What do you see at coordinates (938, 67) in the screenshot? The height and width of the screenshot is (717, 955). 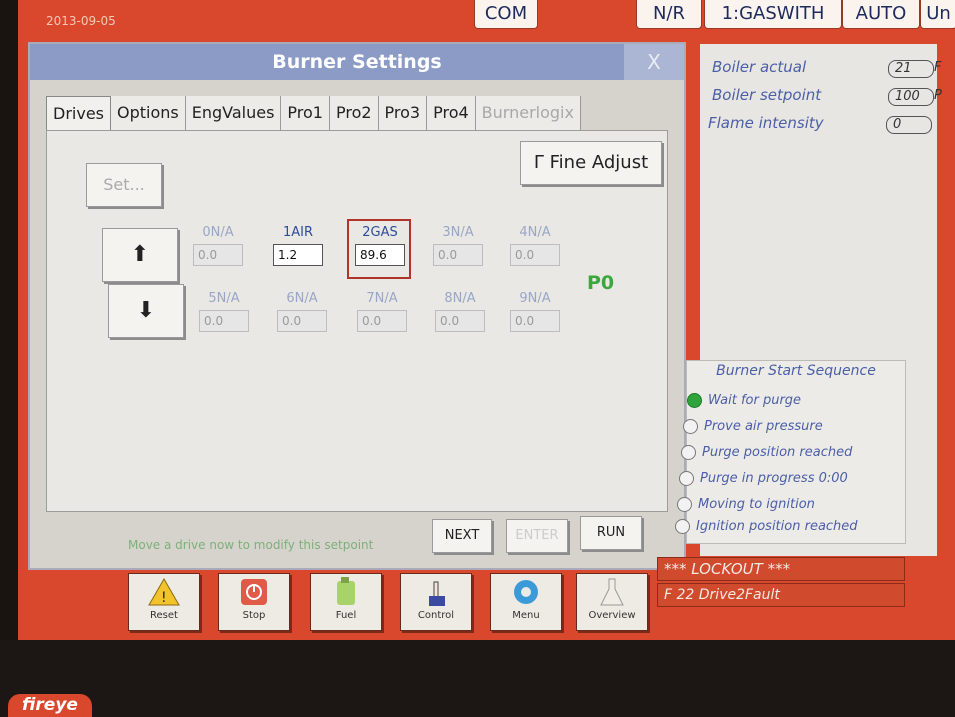 I see `boiler-actual-unit: F` at bounding box center [938, 67].